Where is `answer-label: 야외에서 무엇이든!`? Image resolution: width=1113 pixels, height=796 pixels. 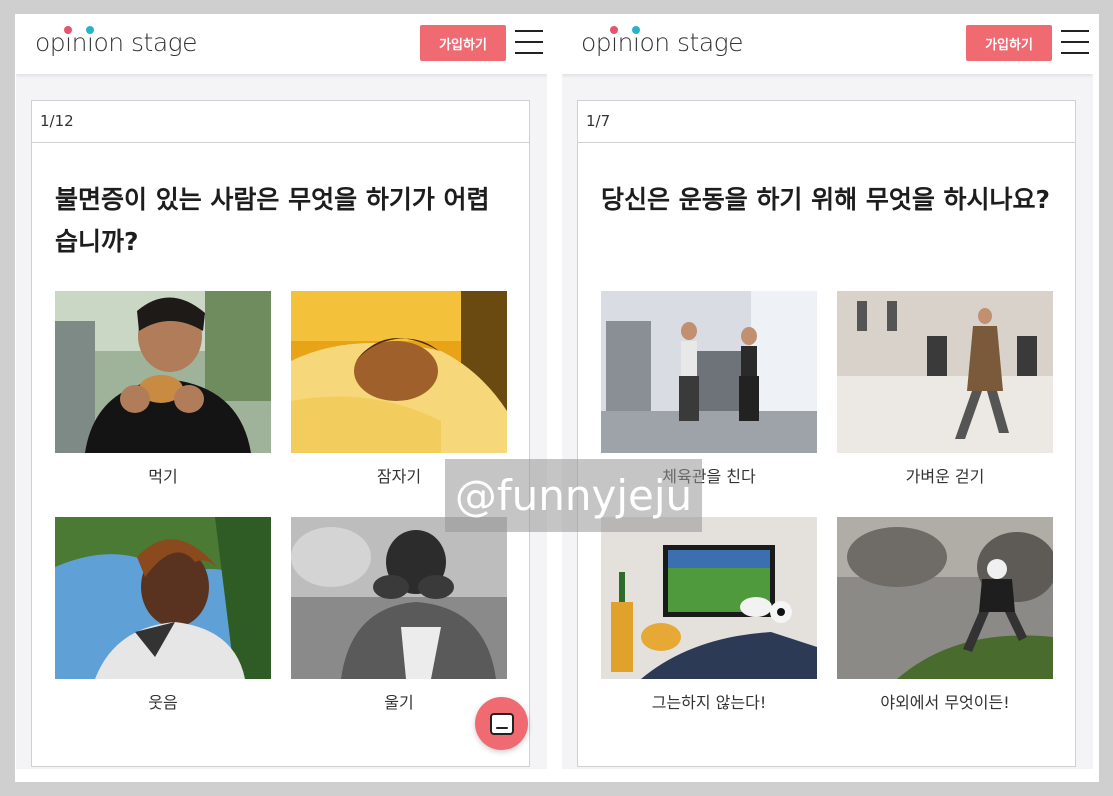
answer-label: 야외에서 무엇이든! is located at coordinates (945, 702).